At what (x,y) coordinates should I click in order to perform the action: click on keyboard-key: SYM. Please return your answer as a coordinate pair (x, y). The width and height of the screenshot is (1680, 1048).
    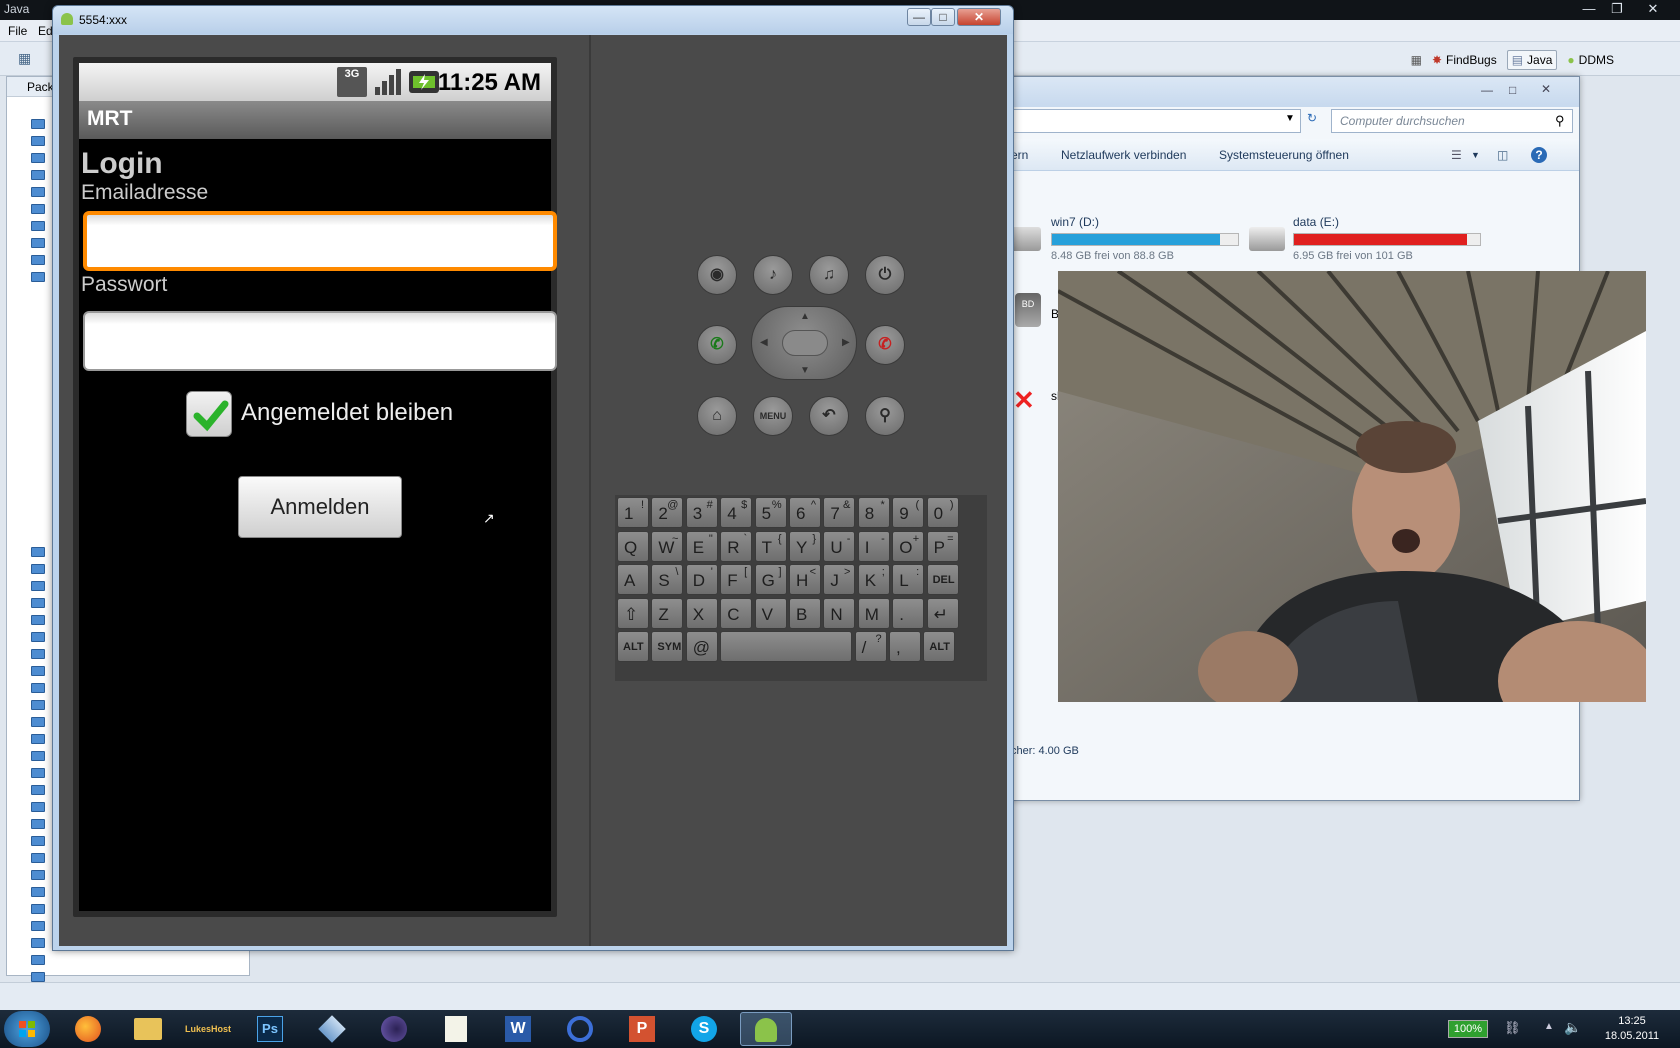
    Looking at the image, I should click on (667, 646).